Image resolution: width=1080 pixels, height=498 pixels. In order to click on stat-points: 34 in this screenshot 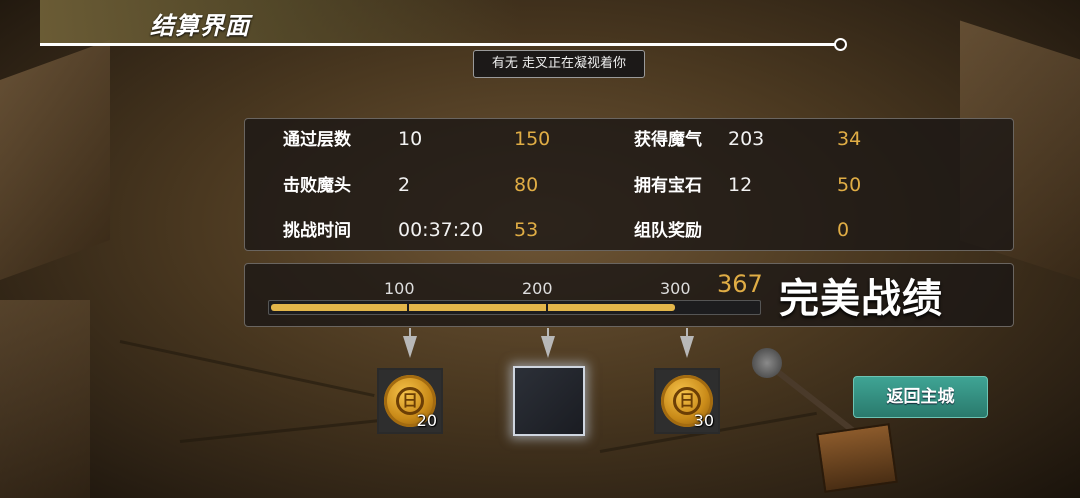, I will do `click(849, 139)`.